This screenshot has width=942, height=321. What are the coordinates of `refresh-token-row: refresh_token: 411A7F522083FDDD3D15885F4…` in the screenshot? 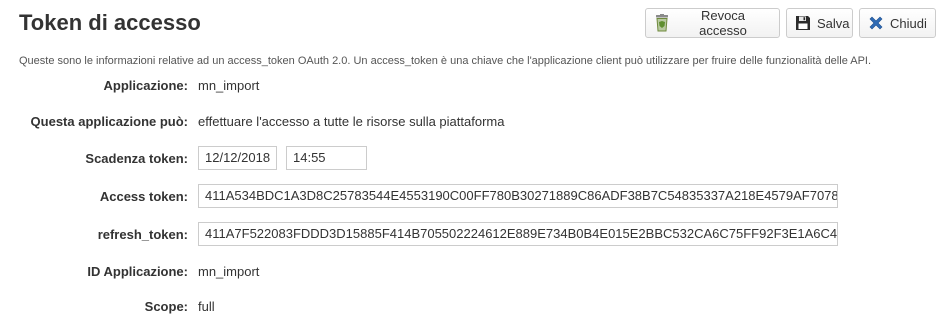 It's located at (471, 234).